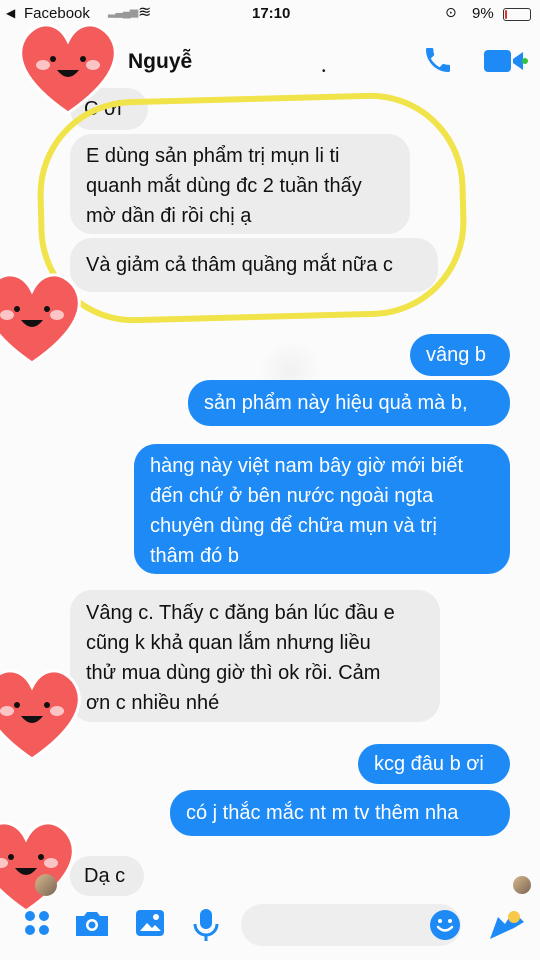  Describe the element at coordinates (336, 403) in the screenshot. I see `message-line: sản phẩm này hiệu quả mà b,` at that location.